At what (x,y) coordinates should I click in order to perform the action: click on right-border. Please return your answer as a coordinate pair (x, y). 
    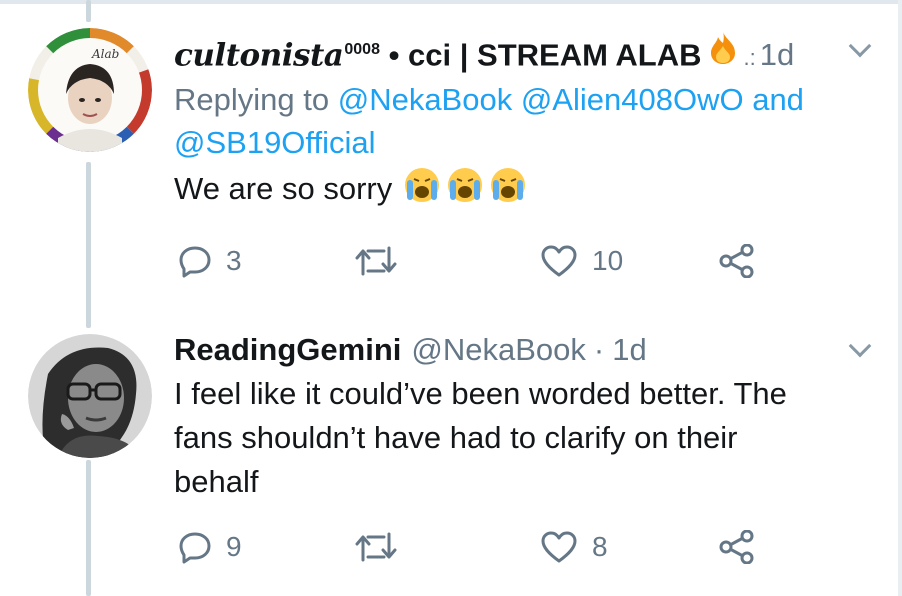
    Looking at the image, I should click on (900, 298).